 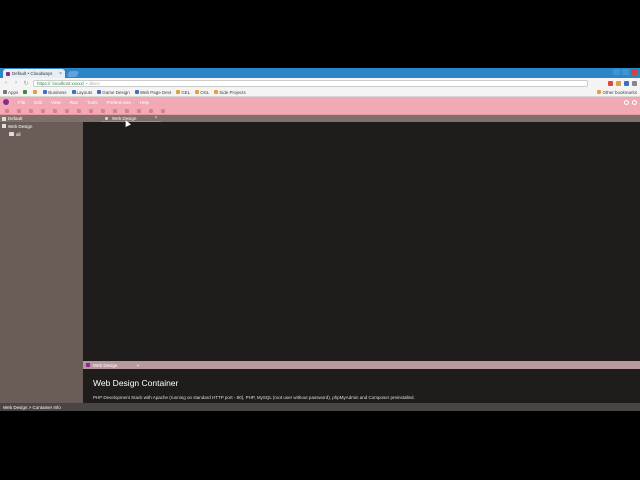 What do you see at coordinates (617, 92) in the screenshot?
I see `other-bookmarks: Other bookmarks` at bounding box center [617, 92].